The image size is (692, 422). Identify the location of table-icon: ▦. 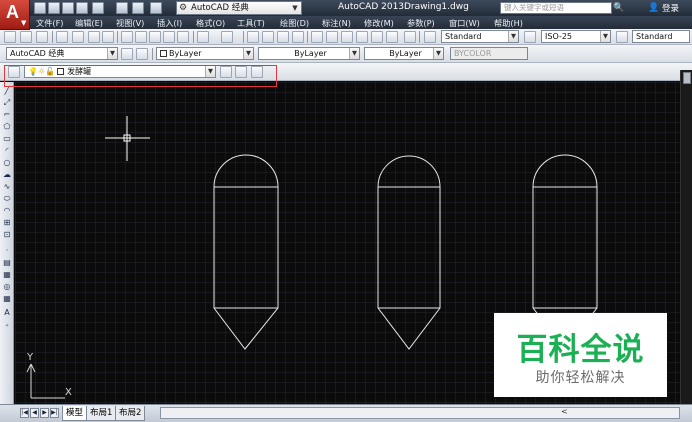
(7, 298).